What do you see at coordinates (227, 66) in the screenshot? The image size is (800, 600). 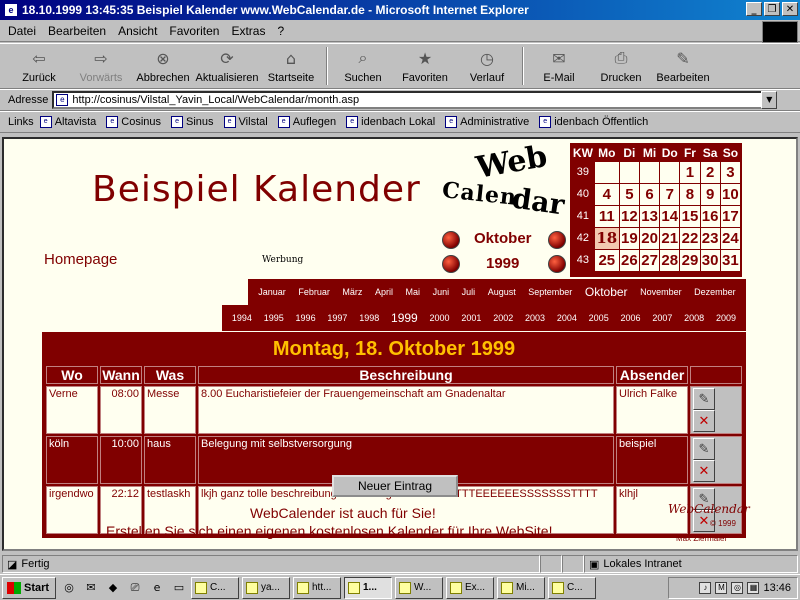 I see `refresh-button: ⟳ Aktualisieren` at bounding box center [227, 66].